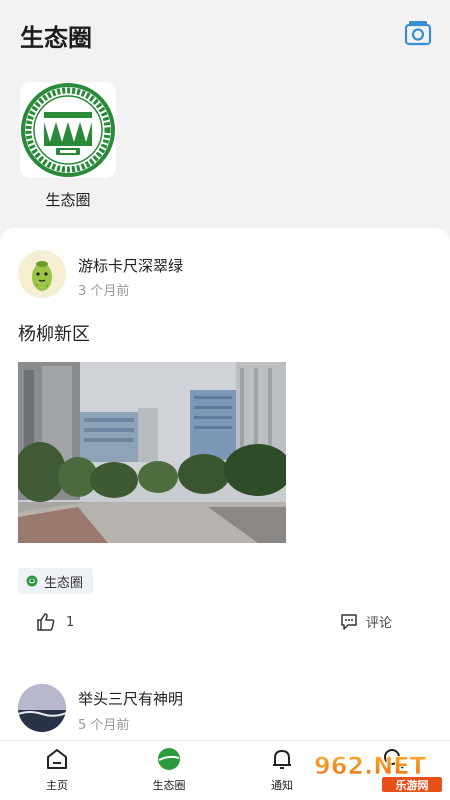  What do you see at coordinates (169, 759) in the screenshot?
I see `ecosphere-icon` at bounding box center [169, 759].